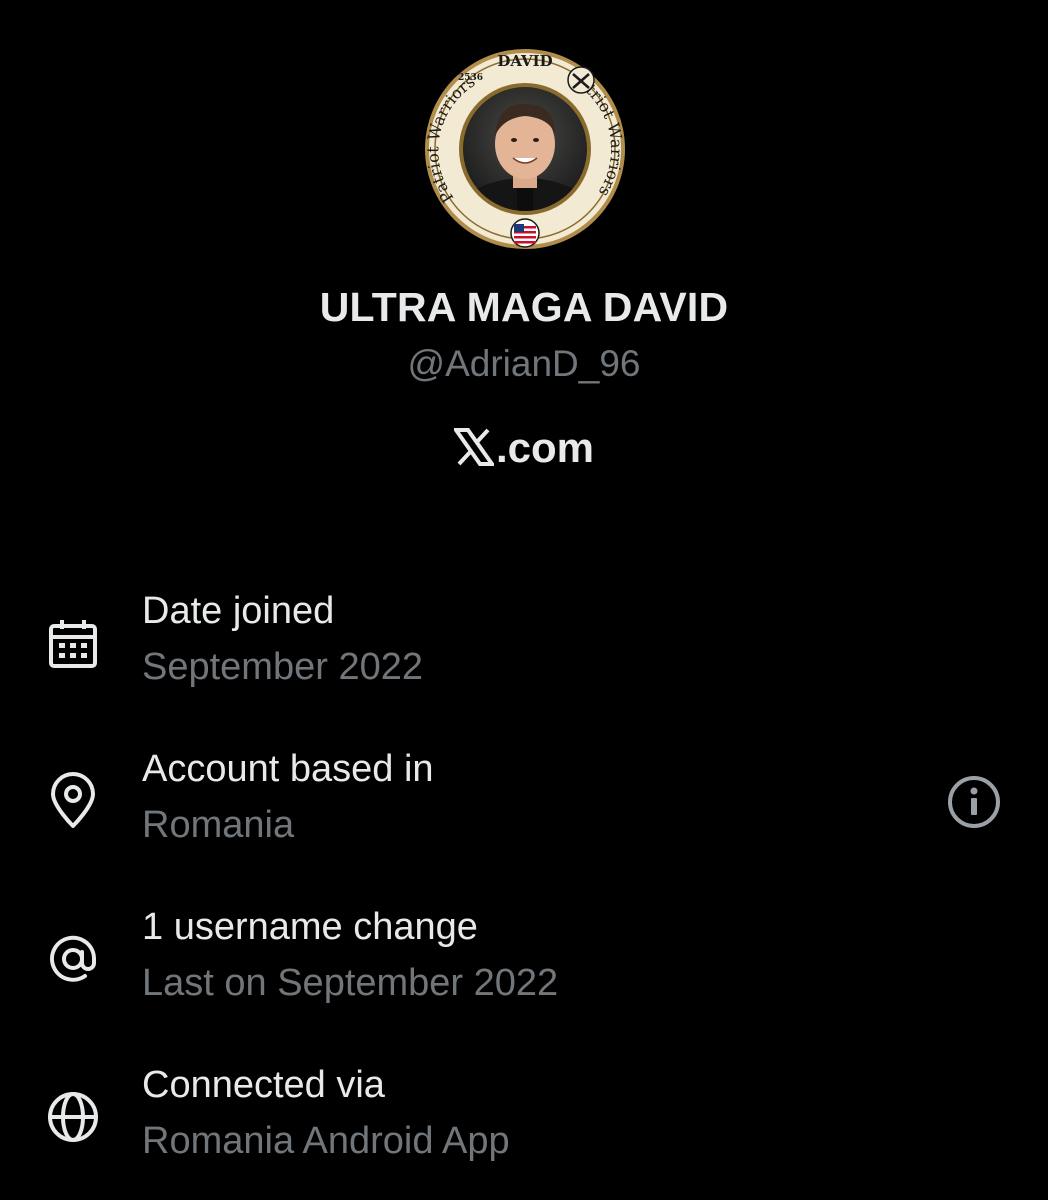 The image size is (1048, 1200). I want to click on platform-link: .com, so click(524, 450).